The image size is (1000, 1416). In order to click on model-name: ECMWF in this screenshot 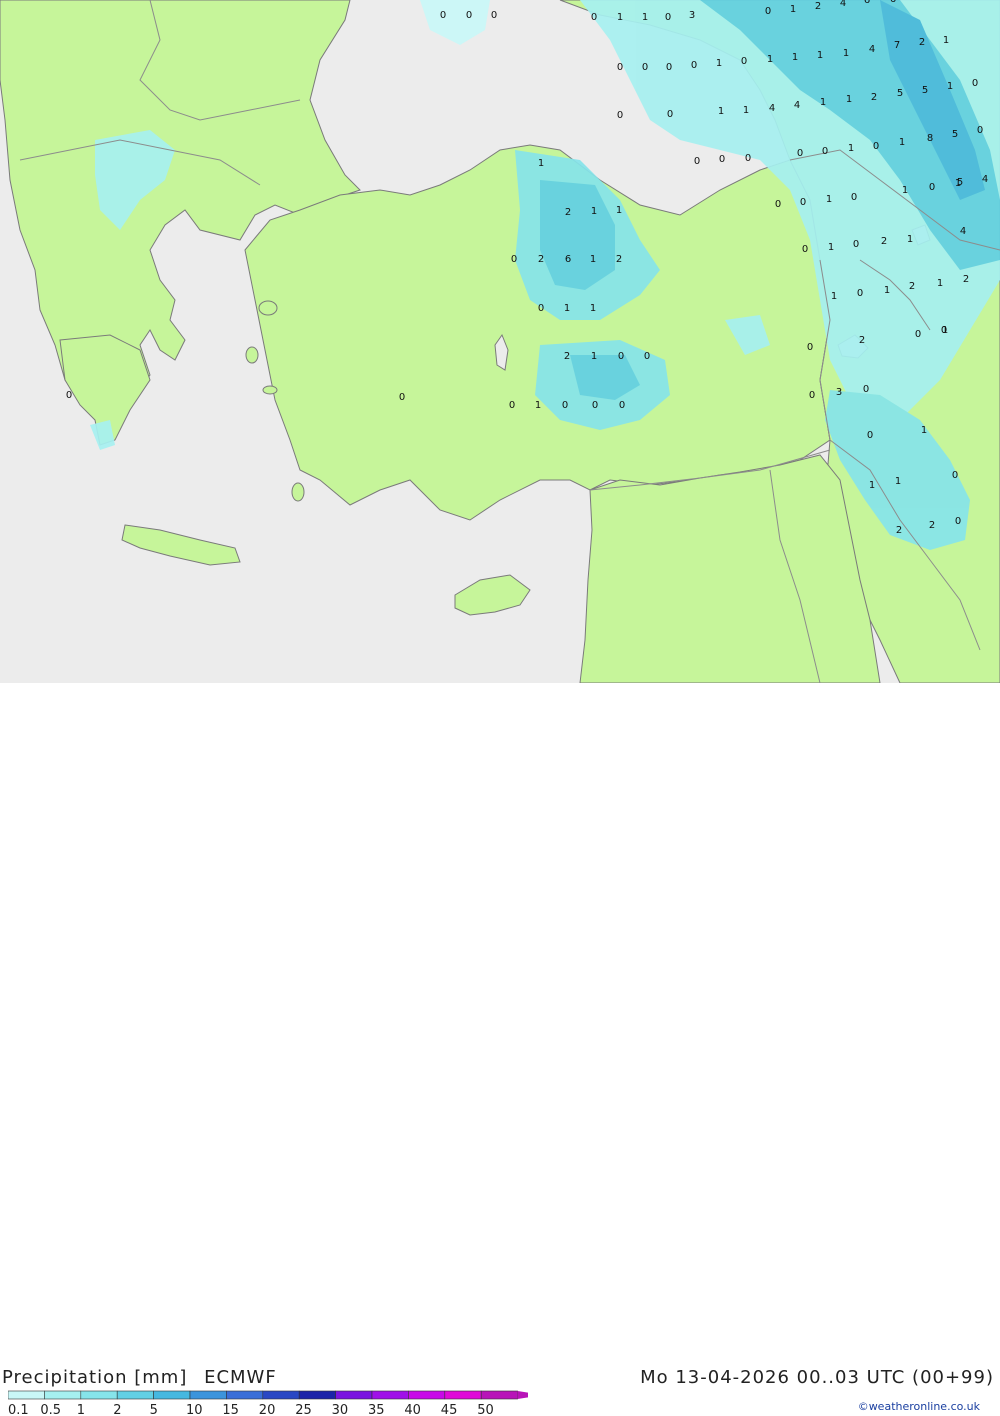, I will do `click(240, 1377)`.